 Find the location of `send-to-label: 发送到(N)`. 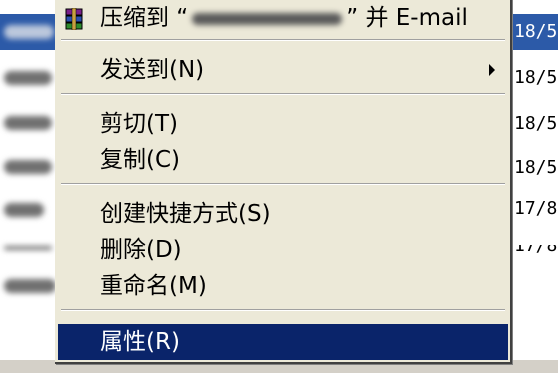

send-to-label: 发送到(N) is located at coordinates (152, 70).